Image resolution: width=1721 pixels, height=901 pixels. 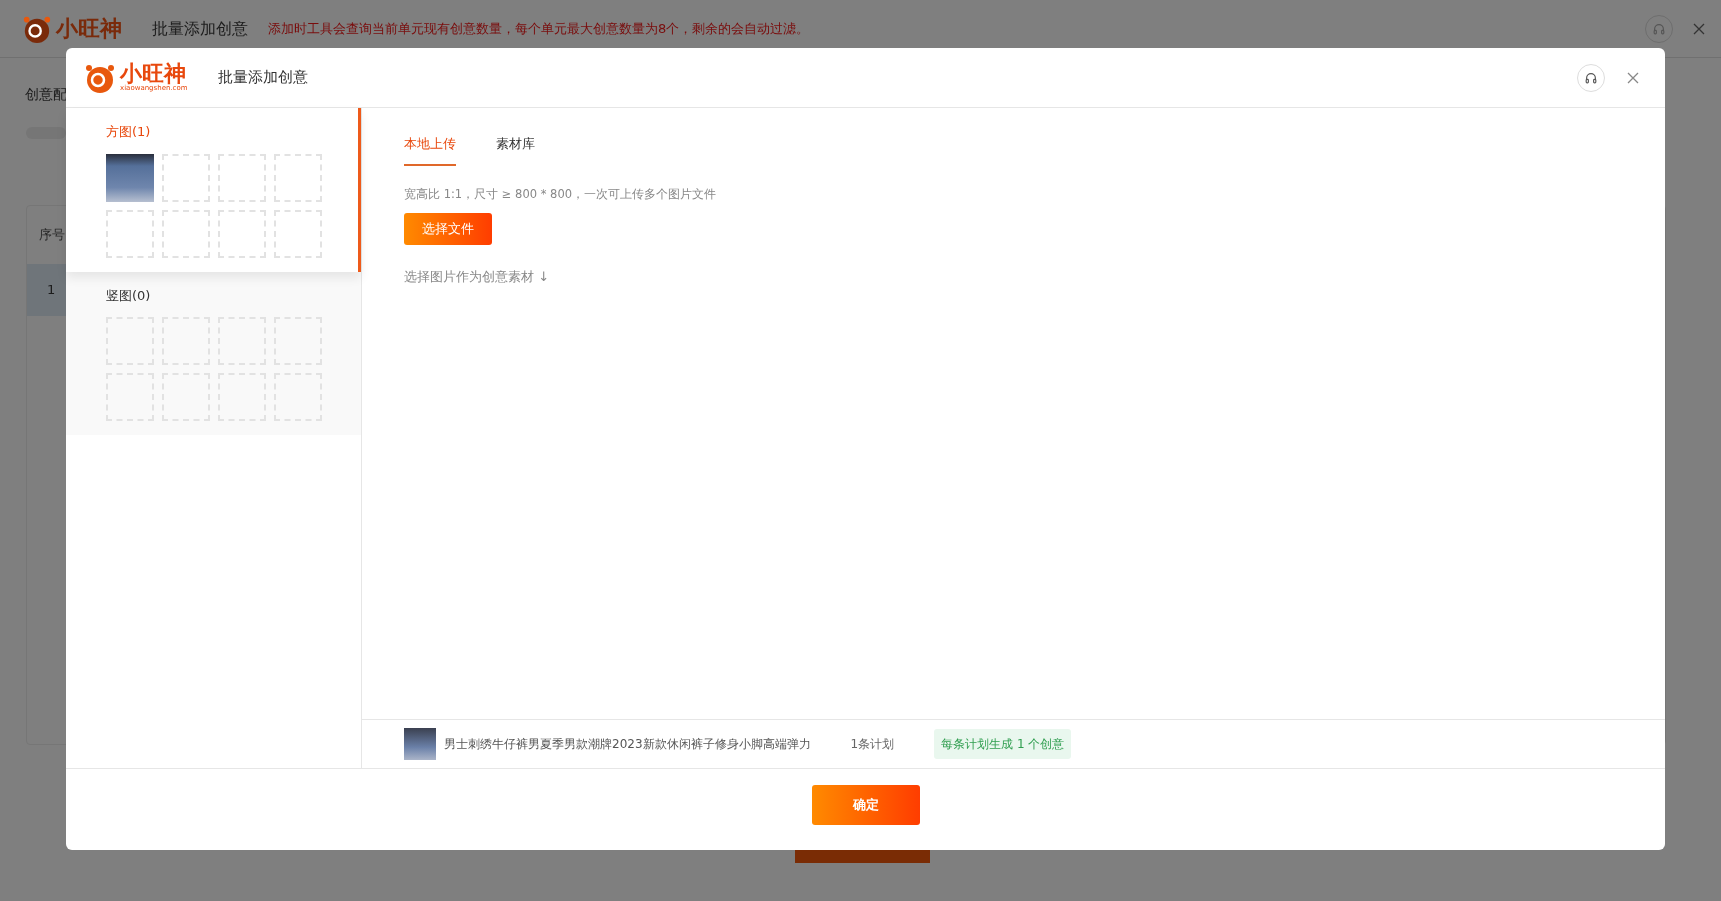 I want to click on progress-track, so click(x=46, y=133).